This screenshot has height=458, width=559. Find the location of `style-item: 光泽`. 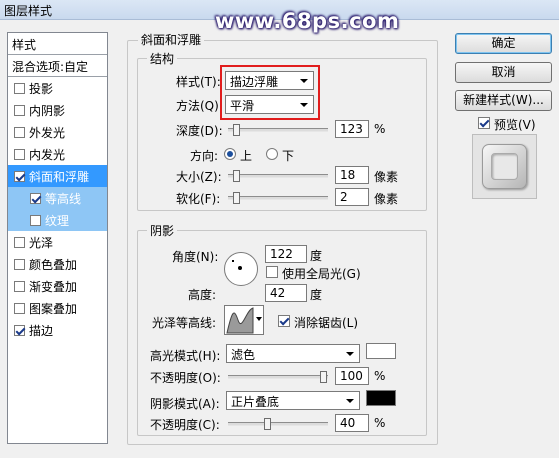

style-item: 光泽 is located at coordinates (57, 242).